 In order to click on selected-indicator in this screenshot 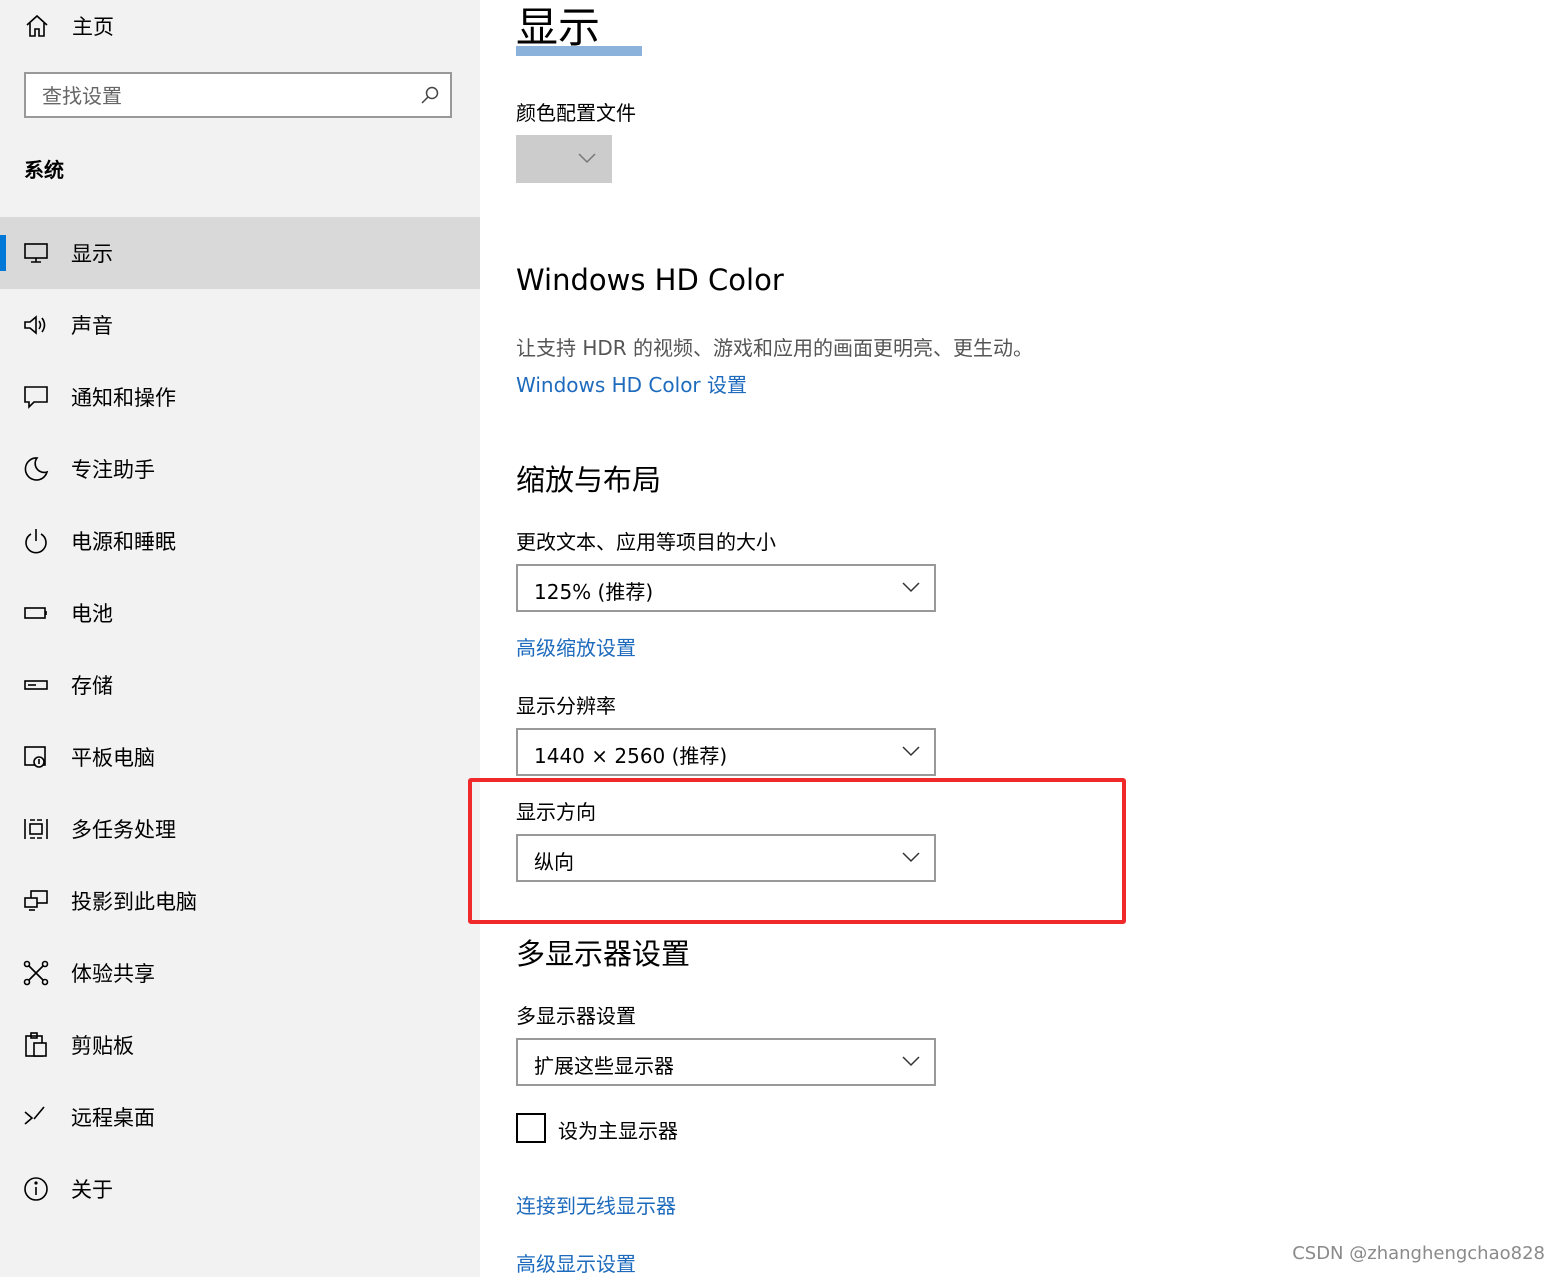, I will do `click(3, 253)`.